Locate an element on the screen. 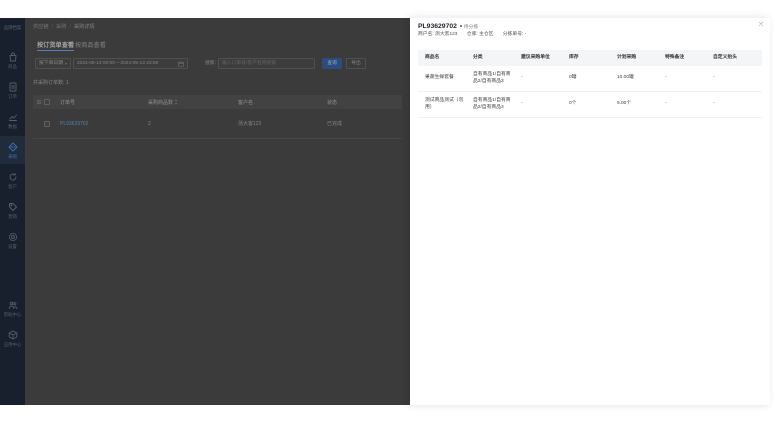 The width and height of the screenshot is (775, 424). sorting-number: 分拣单号: - is located at coordinates (514, 34).